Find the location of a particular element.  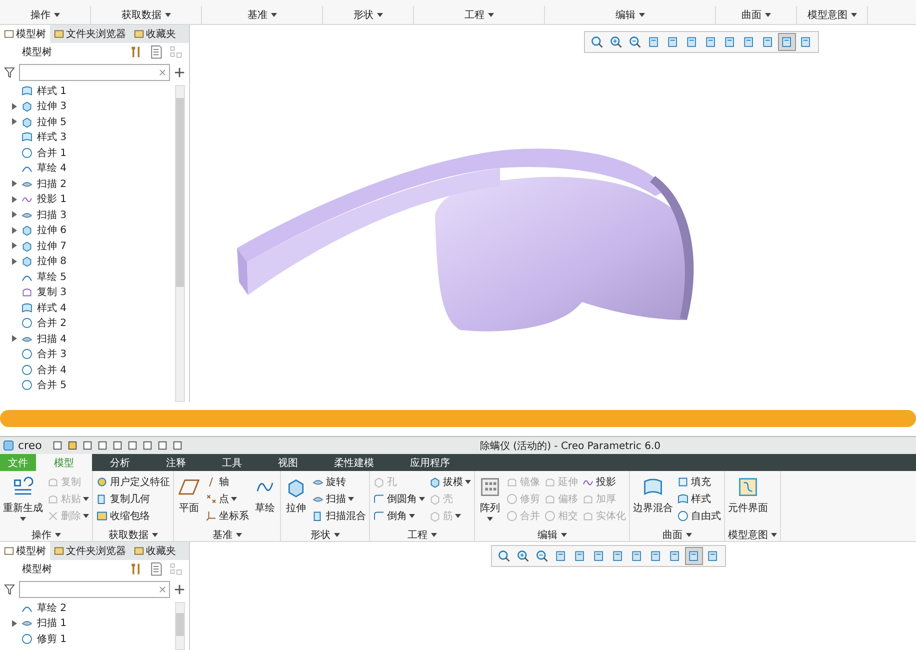

tree-item: 样式 4 is located at coordinates (52, 307).